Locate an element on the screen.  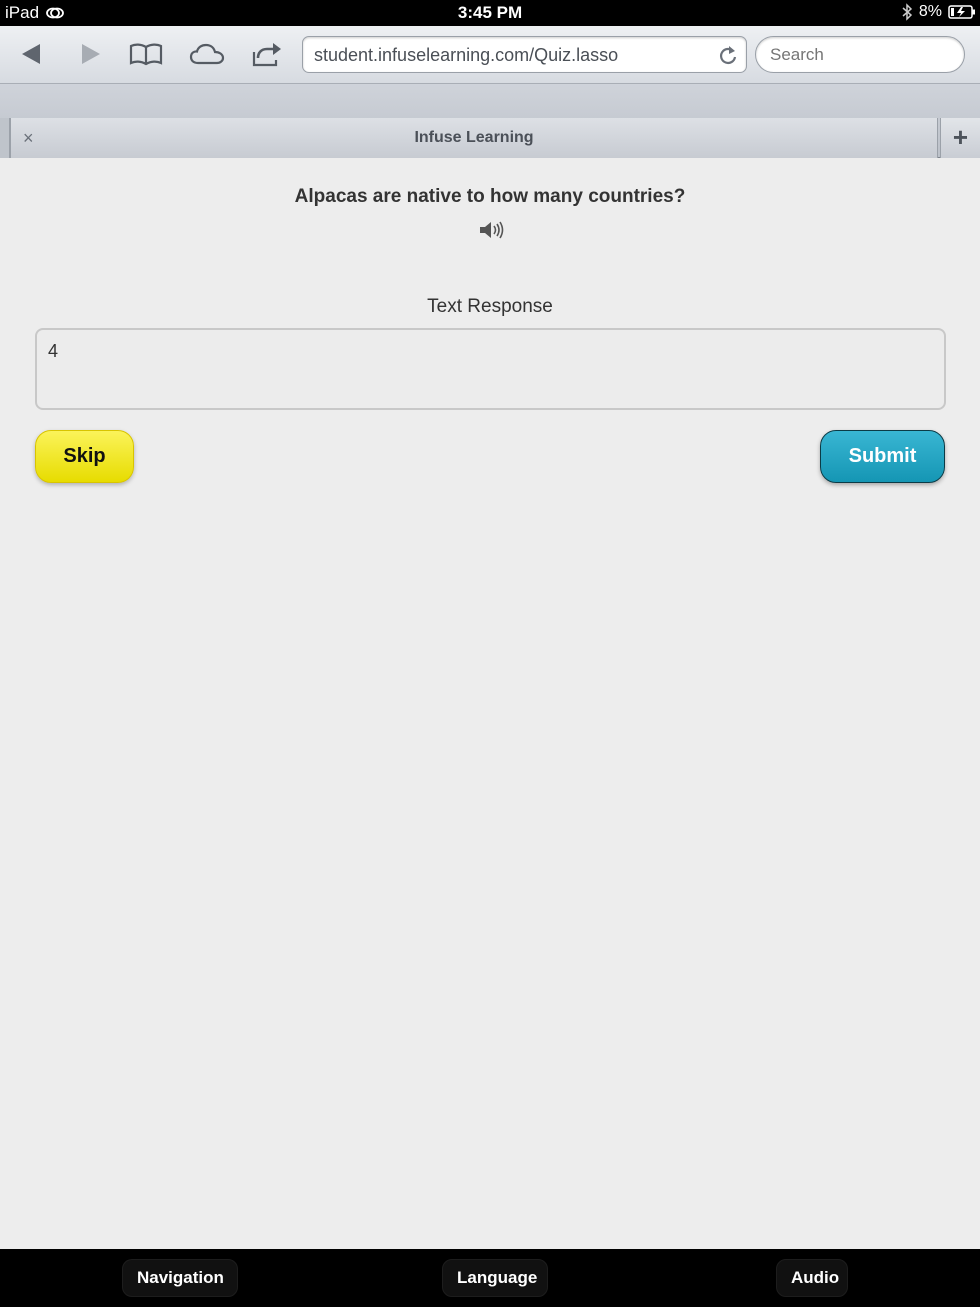
back-button is located at coordinates (31, 54).